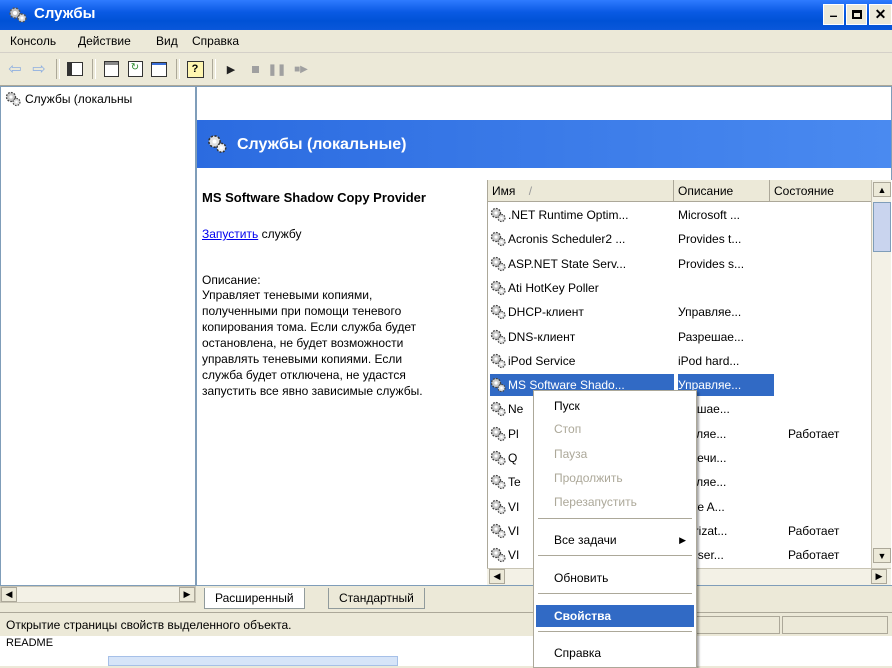  Describe the element at coordinates (287, 295) in the screenshot. I see `description-line: Управляет теневыми копиями,` at that location.